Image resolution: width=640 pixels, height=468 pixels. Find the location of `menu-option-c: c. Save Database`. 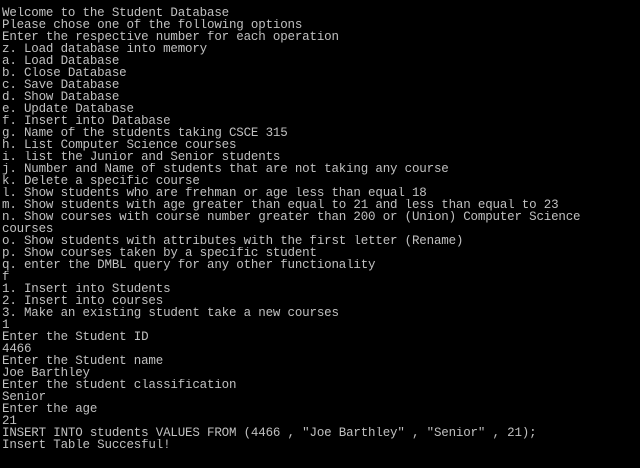

menu-option-c: c. Save Database is located at coordinates (61, 85).